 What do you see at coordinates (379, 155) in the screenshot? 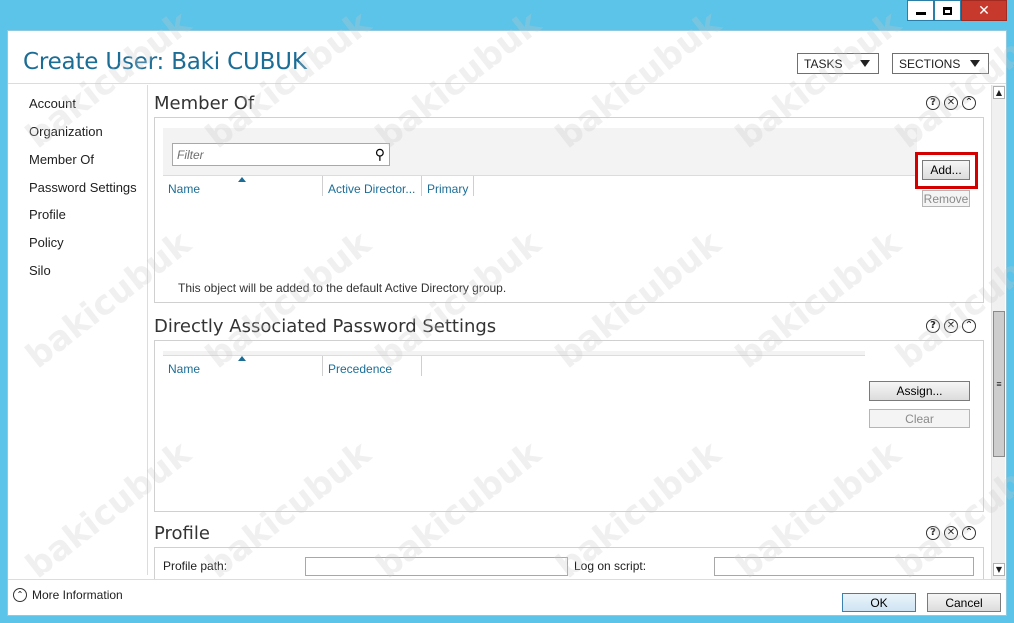
I see `search-icon: ⚲` at bounding box center [379, 155].